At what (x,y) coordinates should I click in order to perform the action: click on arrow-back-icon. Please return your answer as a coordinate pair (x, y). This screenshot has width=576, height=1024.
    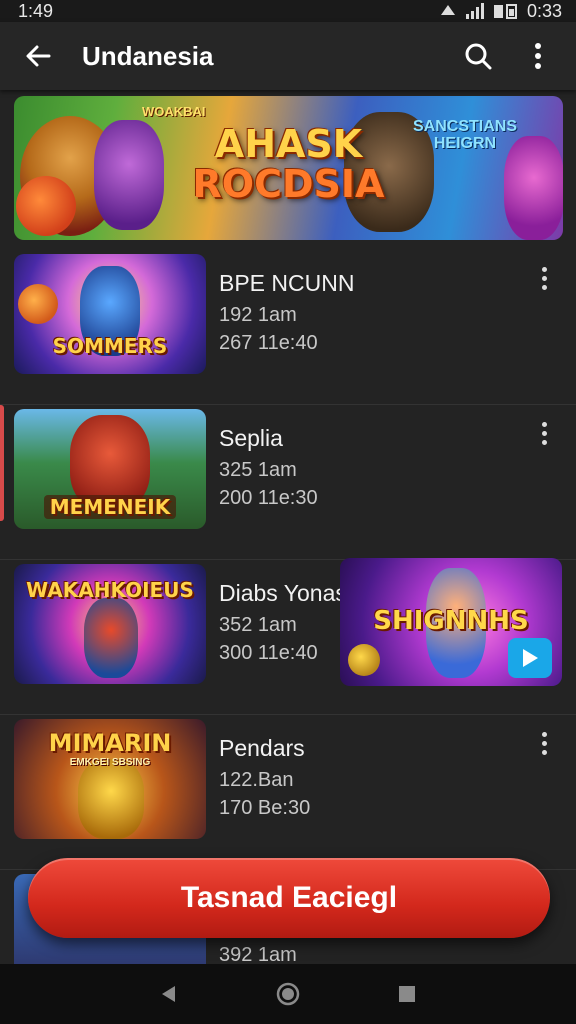
    Looking at the image, I should click on (38, 56).